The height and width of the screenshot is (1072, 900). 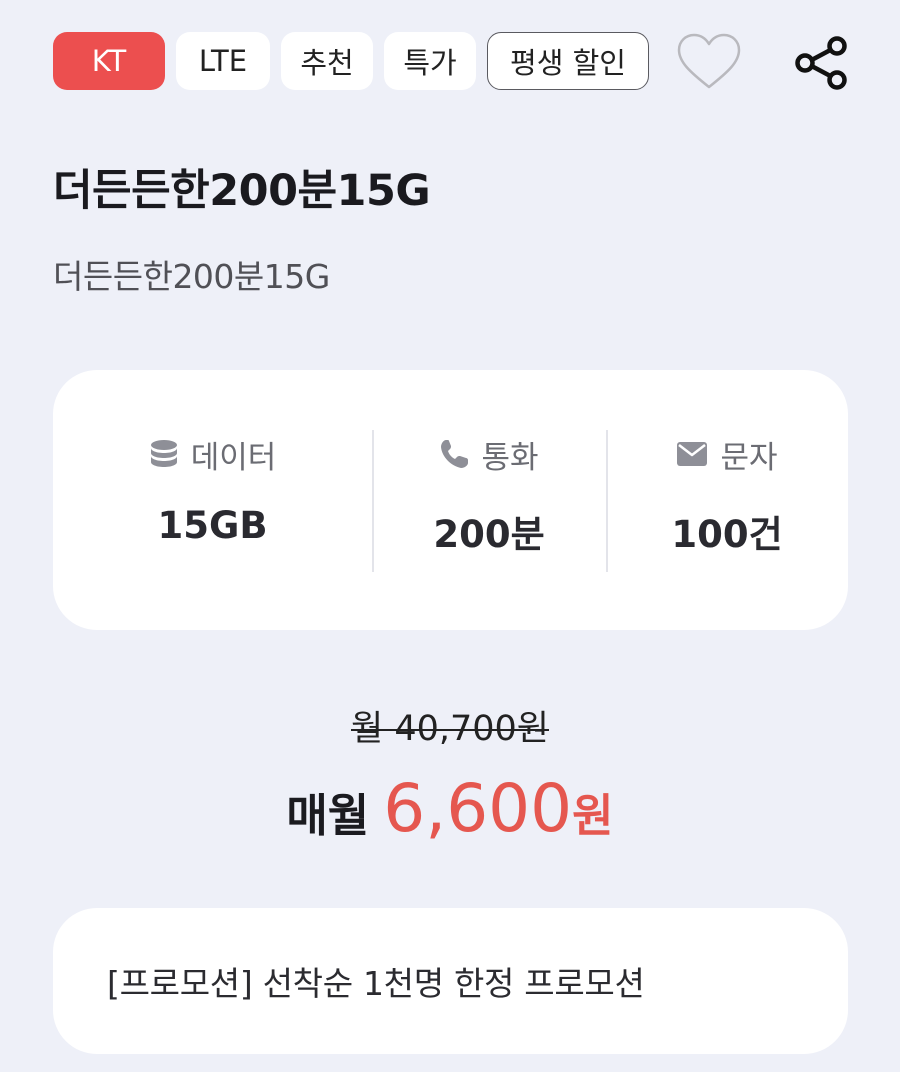 What do you see at coordinates (212, 525) in the screenshot?
I see `spec-data-value: 15GB` at bounding box center [212, 525].